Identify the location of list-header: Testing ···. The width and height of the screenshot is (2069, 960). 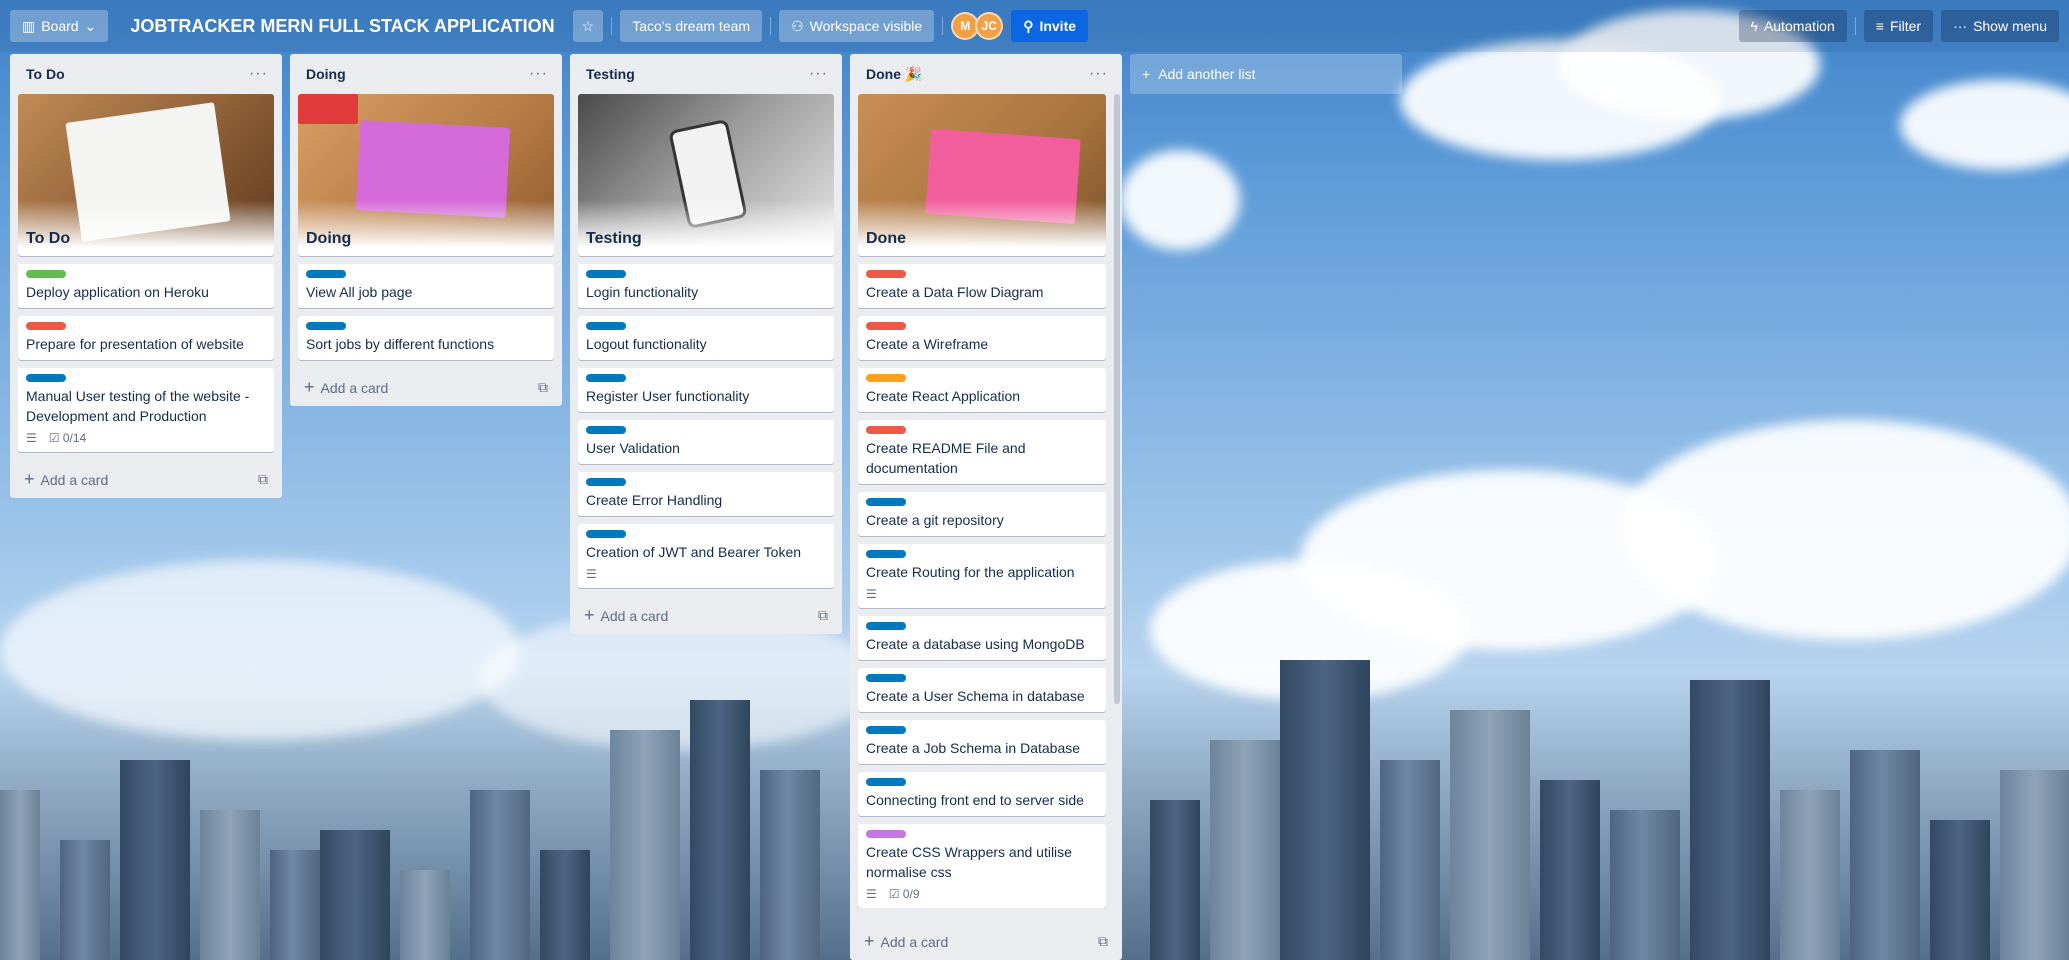
(706, 74).